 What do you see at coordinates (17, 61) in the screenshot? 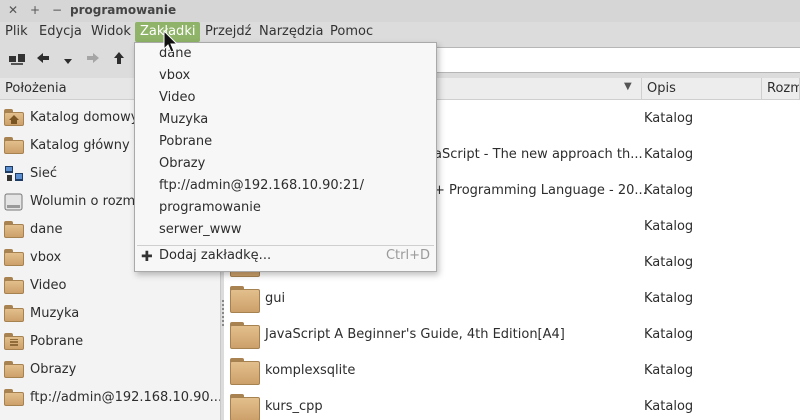
I see `network-folder-icon` at bounding box center [17, 61].